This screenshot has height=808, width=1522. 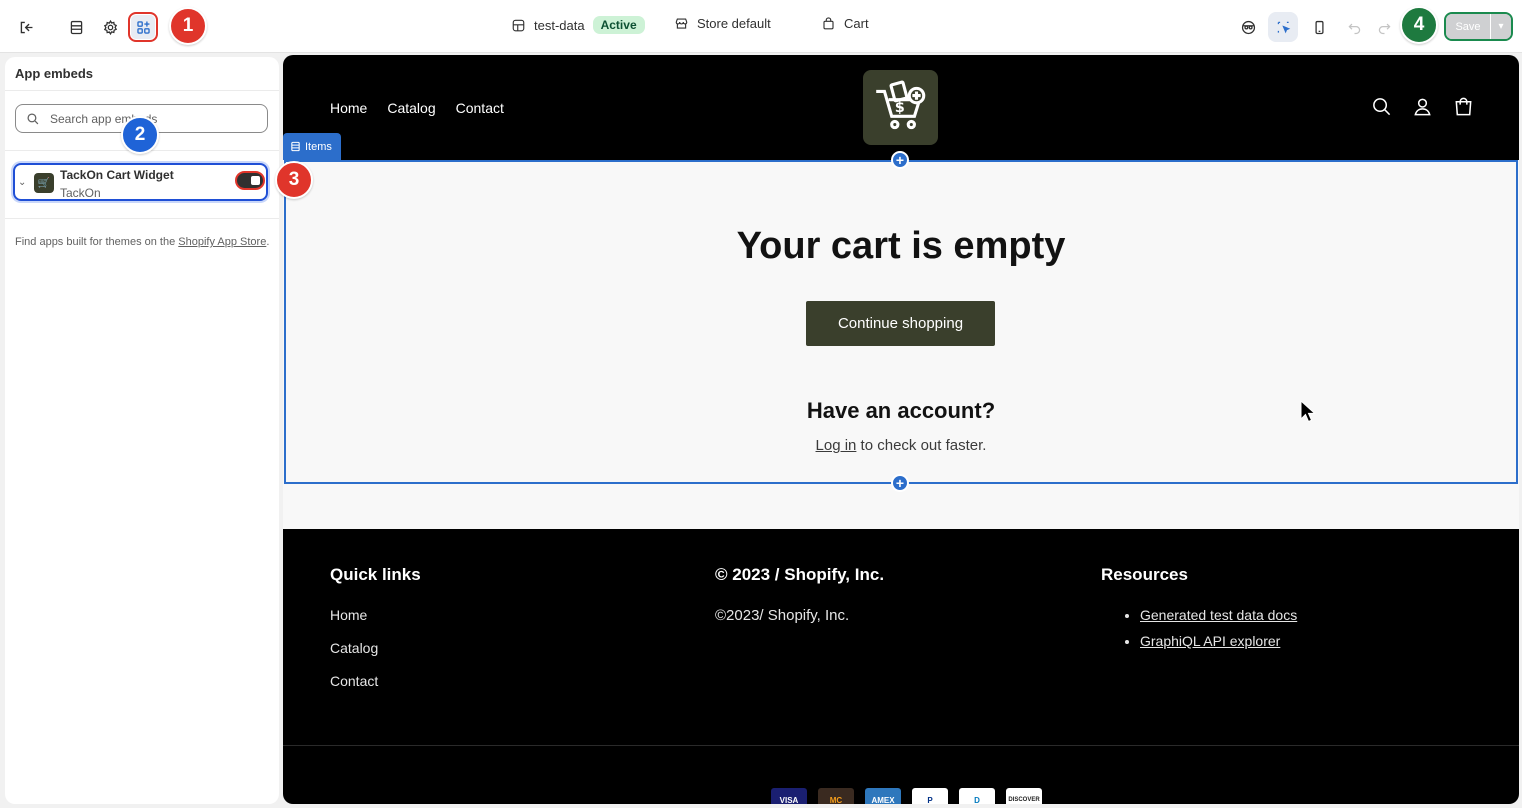 I want to click on discover-icon: DISCOVER, so click(x=1024, y=796).